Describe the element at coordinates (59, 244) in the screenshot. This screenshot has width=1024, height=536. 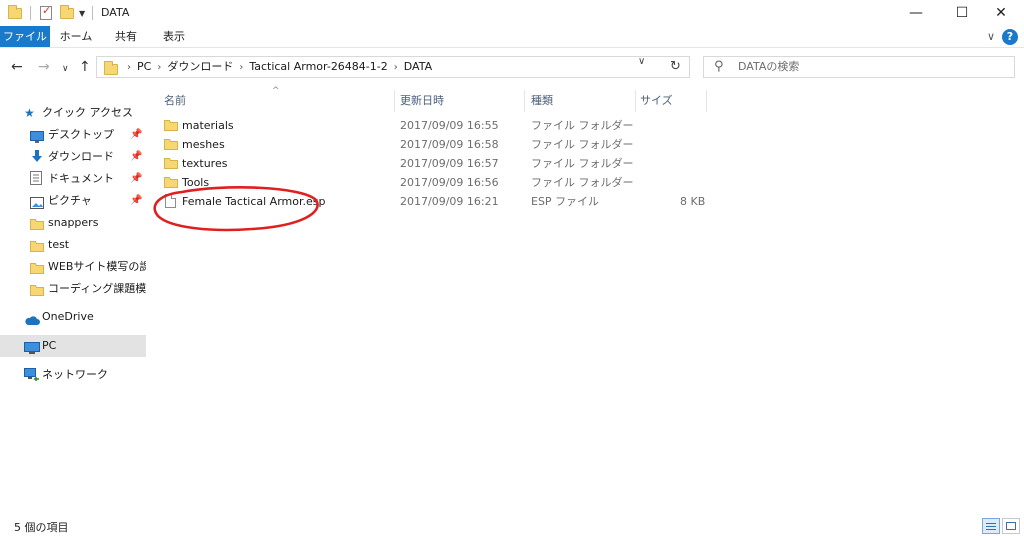
I see `sidebar-item-label: test` at that location.